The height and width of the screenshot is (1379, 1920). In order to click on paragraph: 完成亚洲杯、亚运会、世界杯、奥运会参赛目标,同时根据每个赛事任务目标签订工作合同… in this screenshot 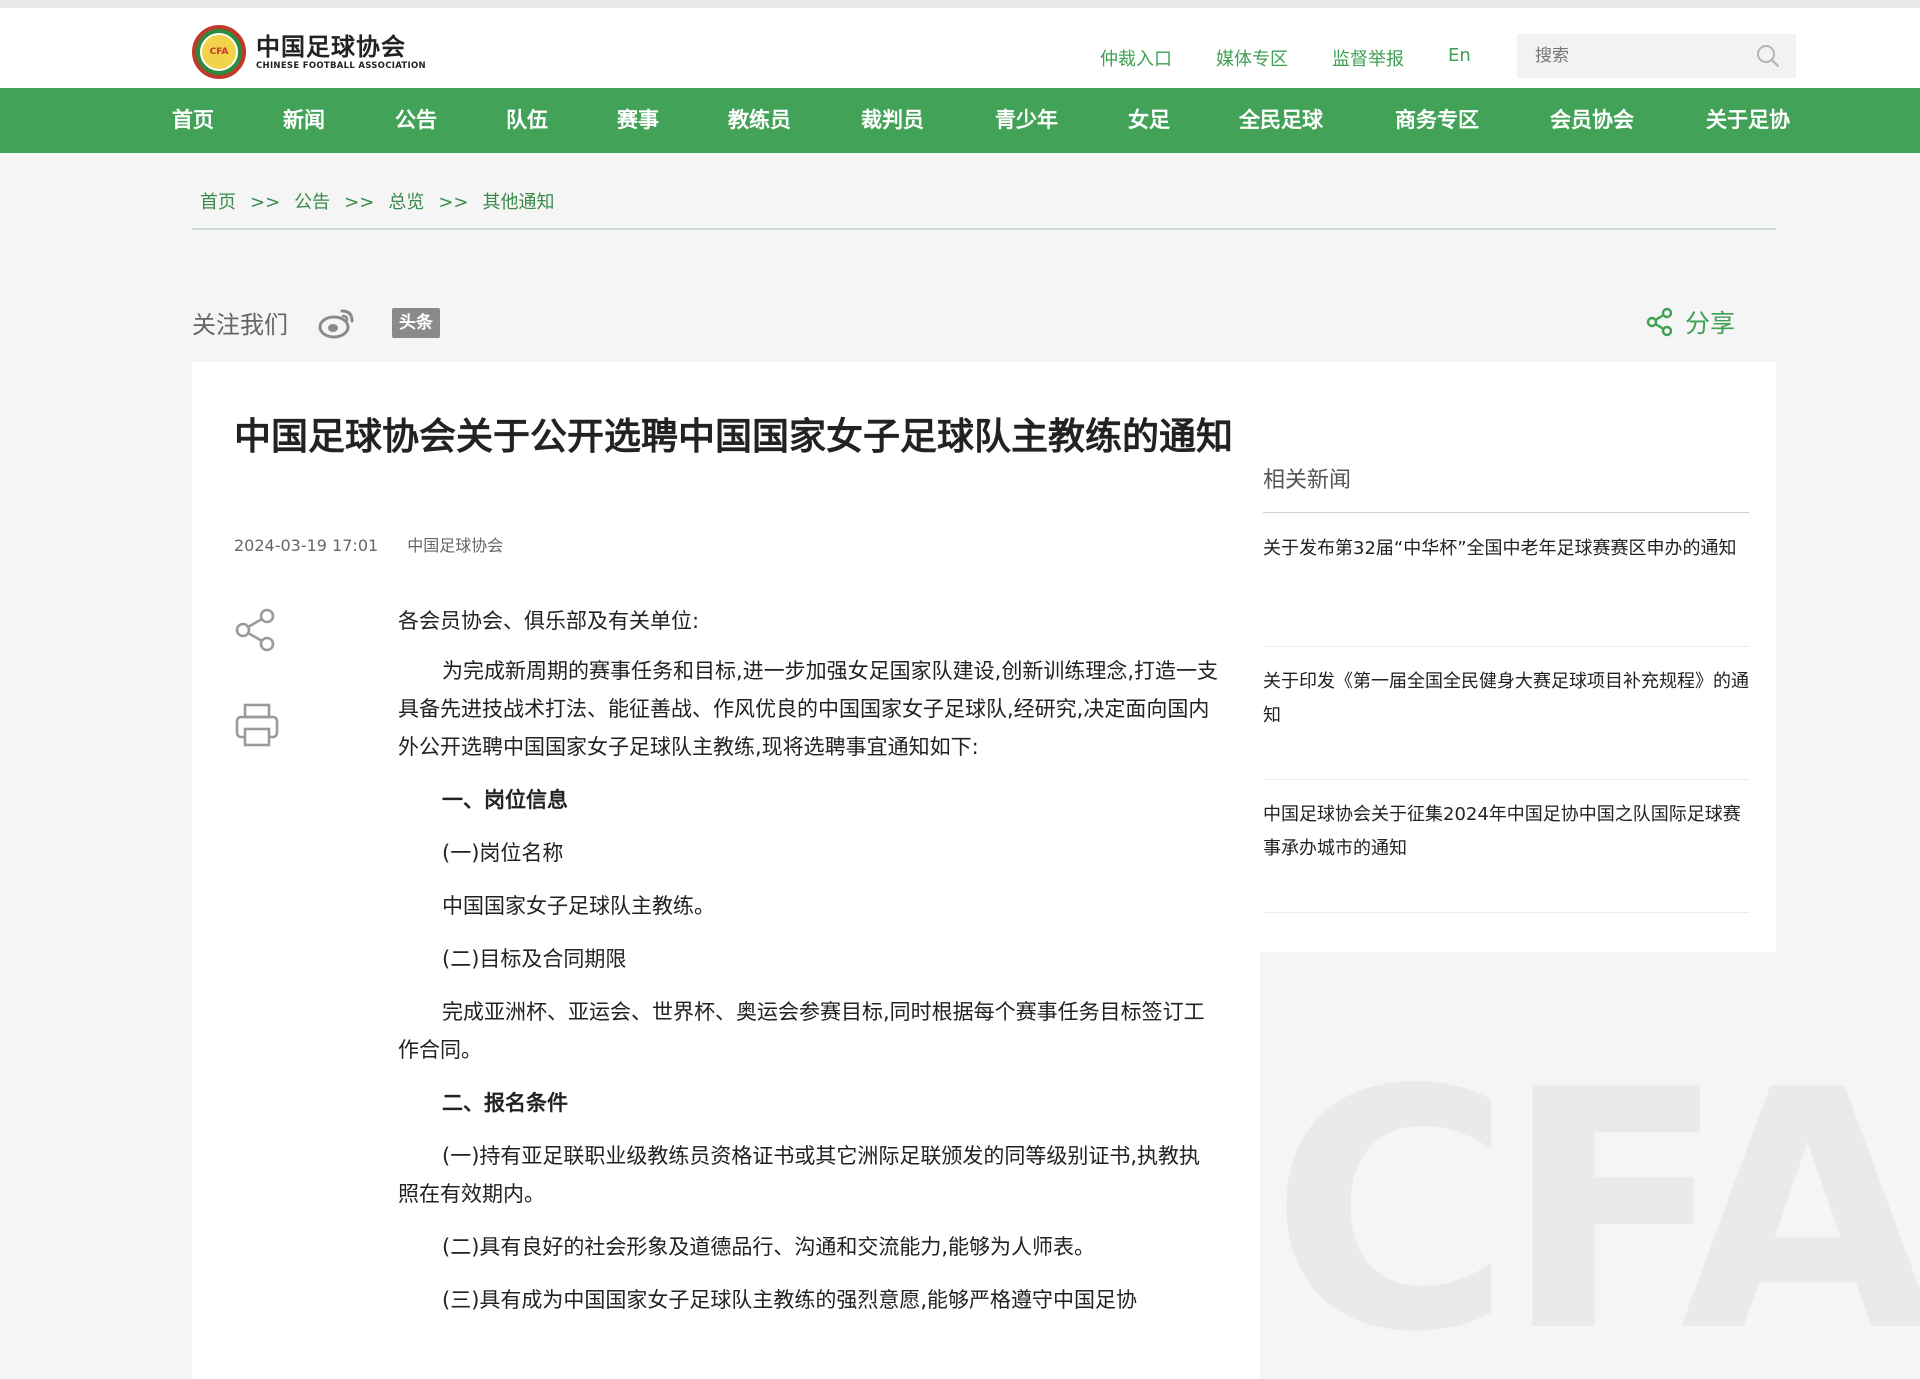, I will do `click(801, 1031)`.